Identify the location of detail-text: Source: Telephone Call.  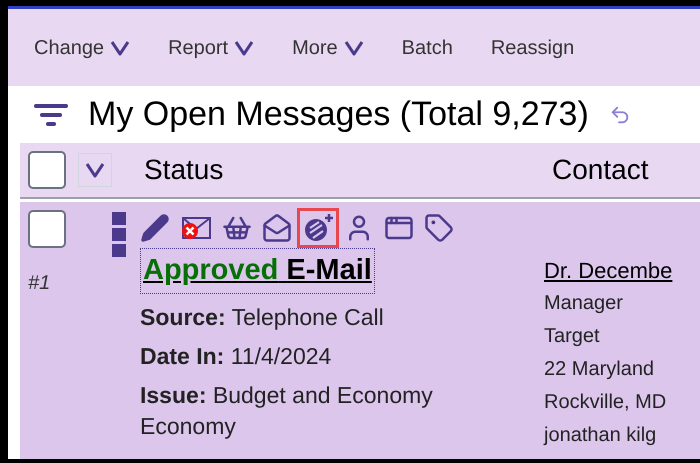
(262, 317).